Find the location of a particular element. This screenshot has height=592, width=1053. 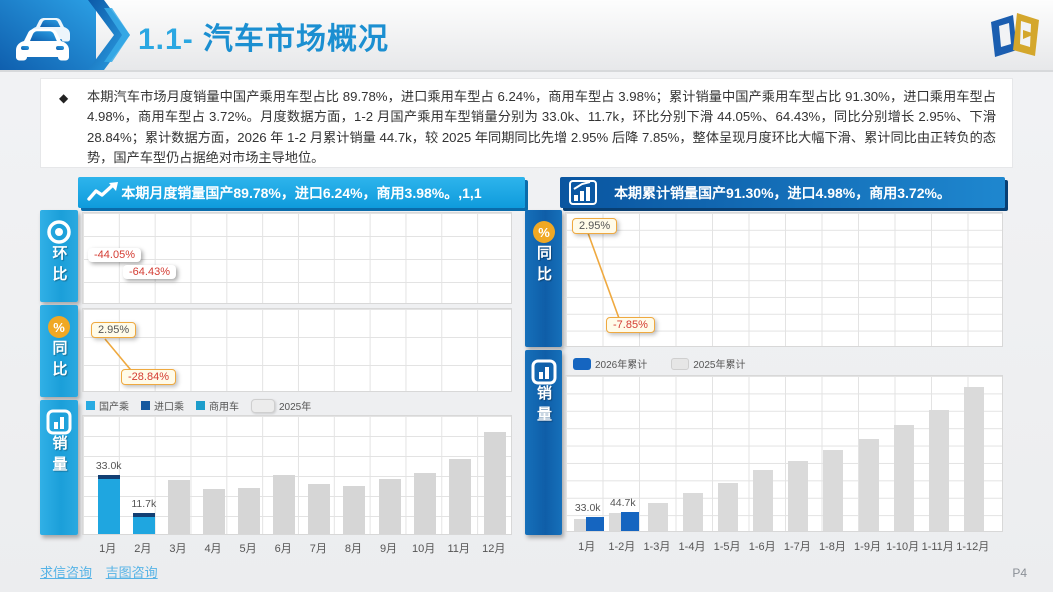

x-axis-label: 1-3月 is located at coordinates (657, 547).